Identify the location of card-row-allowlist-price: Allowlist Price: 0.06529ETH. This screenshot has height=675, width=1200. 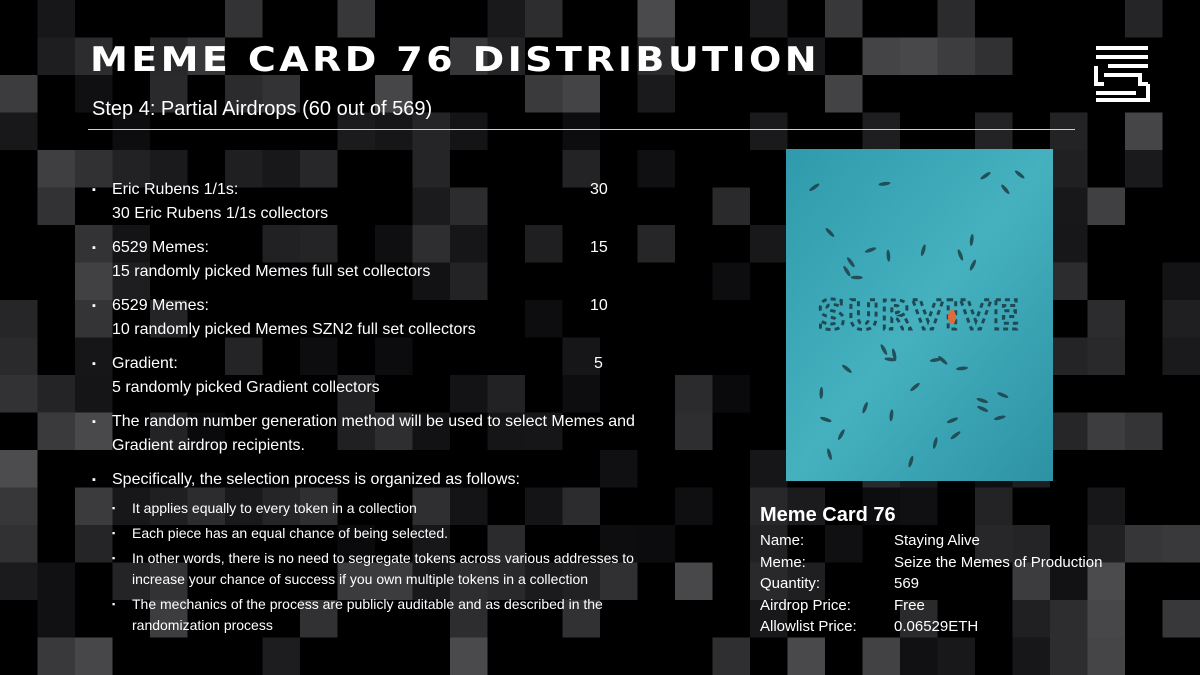
(931, 627).